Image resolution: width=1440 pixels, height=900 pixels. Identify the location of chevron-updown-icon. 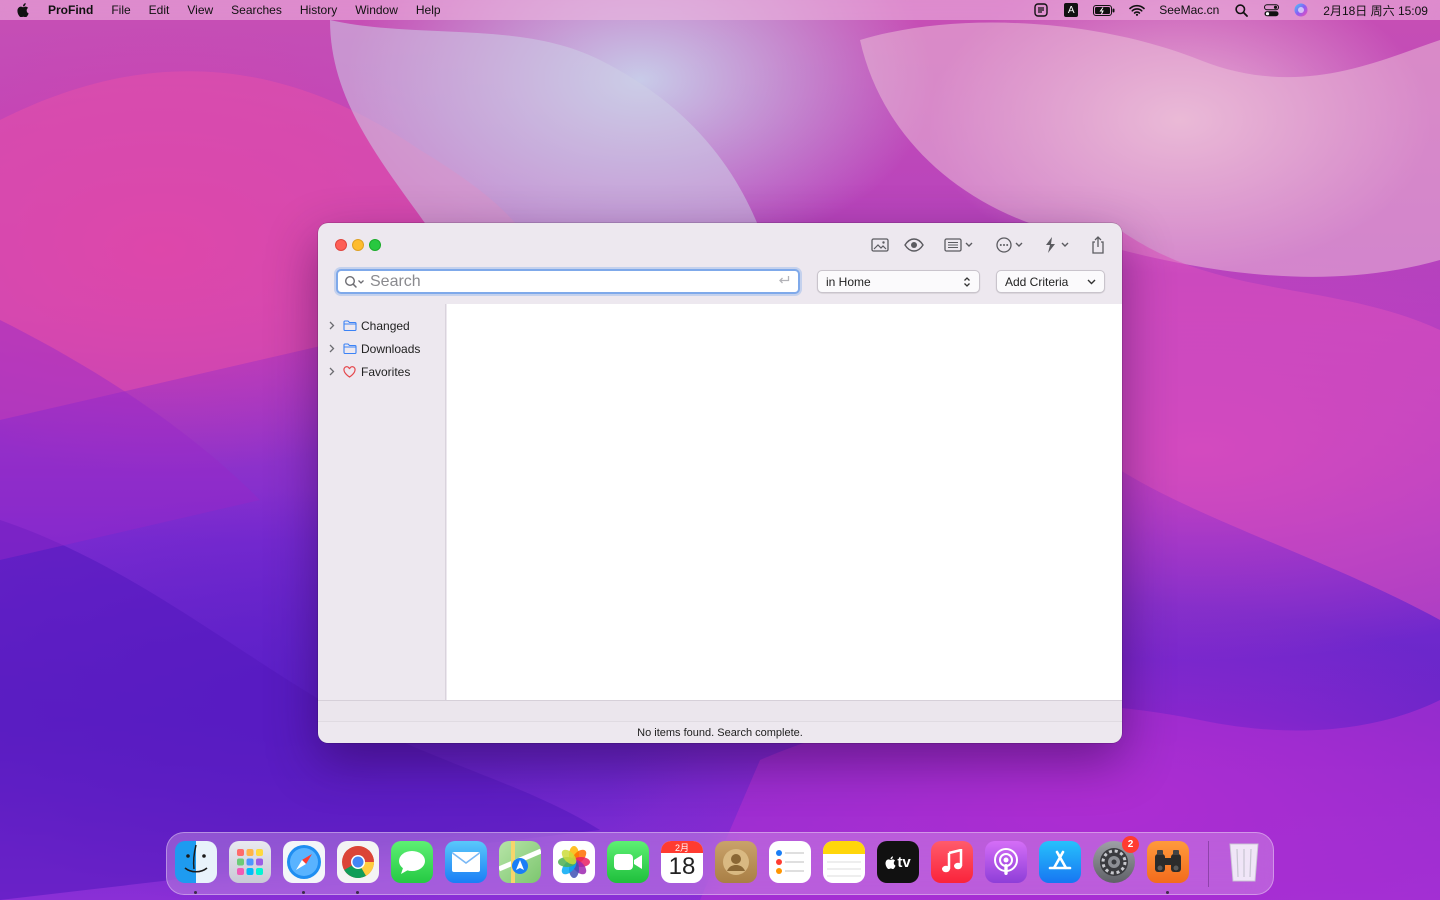
(967, 282).